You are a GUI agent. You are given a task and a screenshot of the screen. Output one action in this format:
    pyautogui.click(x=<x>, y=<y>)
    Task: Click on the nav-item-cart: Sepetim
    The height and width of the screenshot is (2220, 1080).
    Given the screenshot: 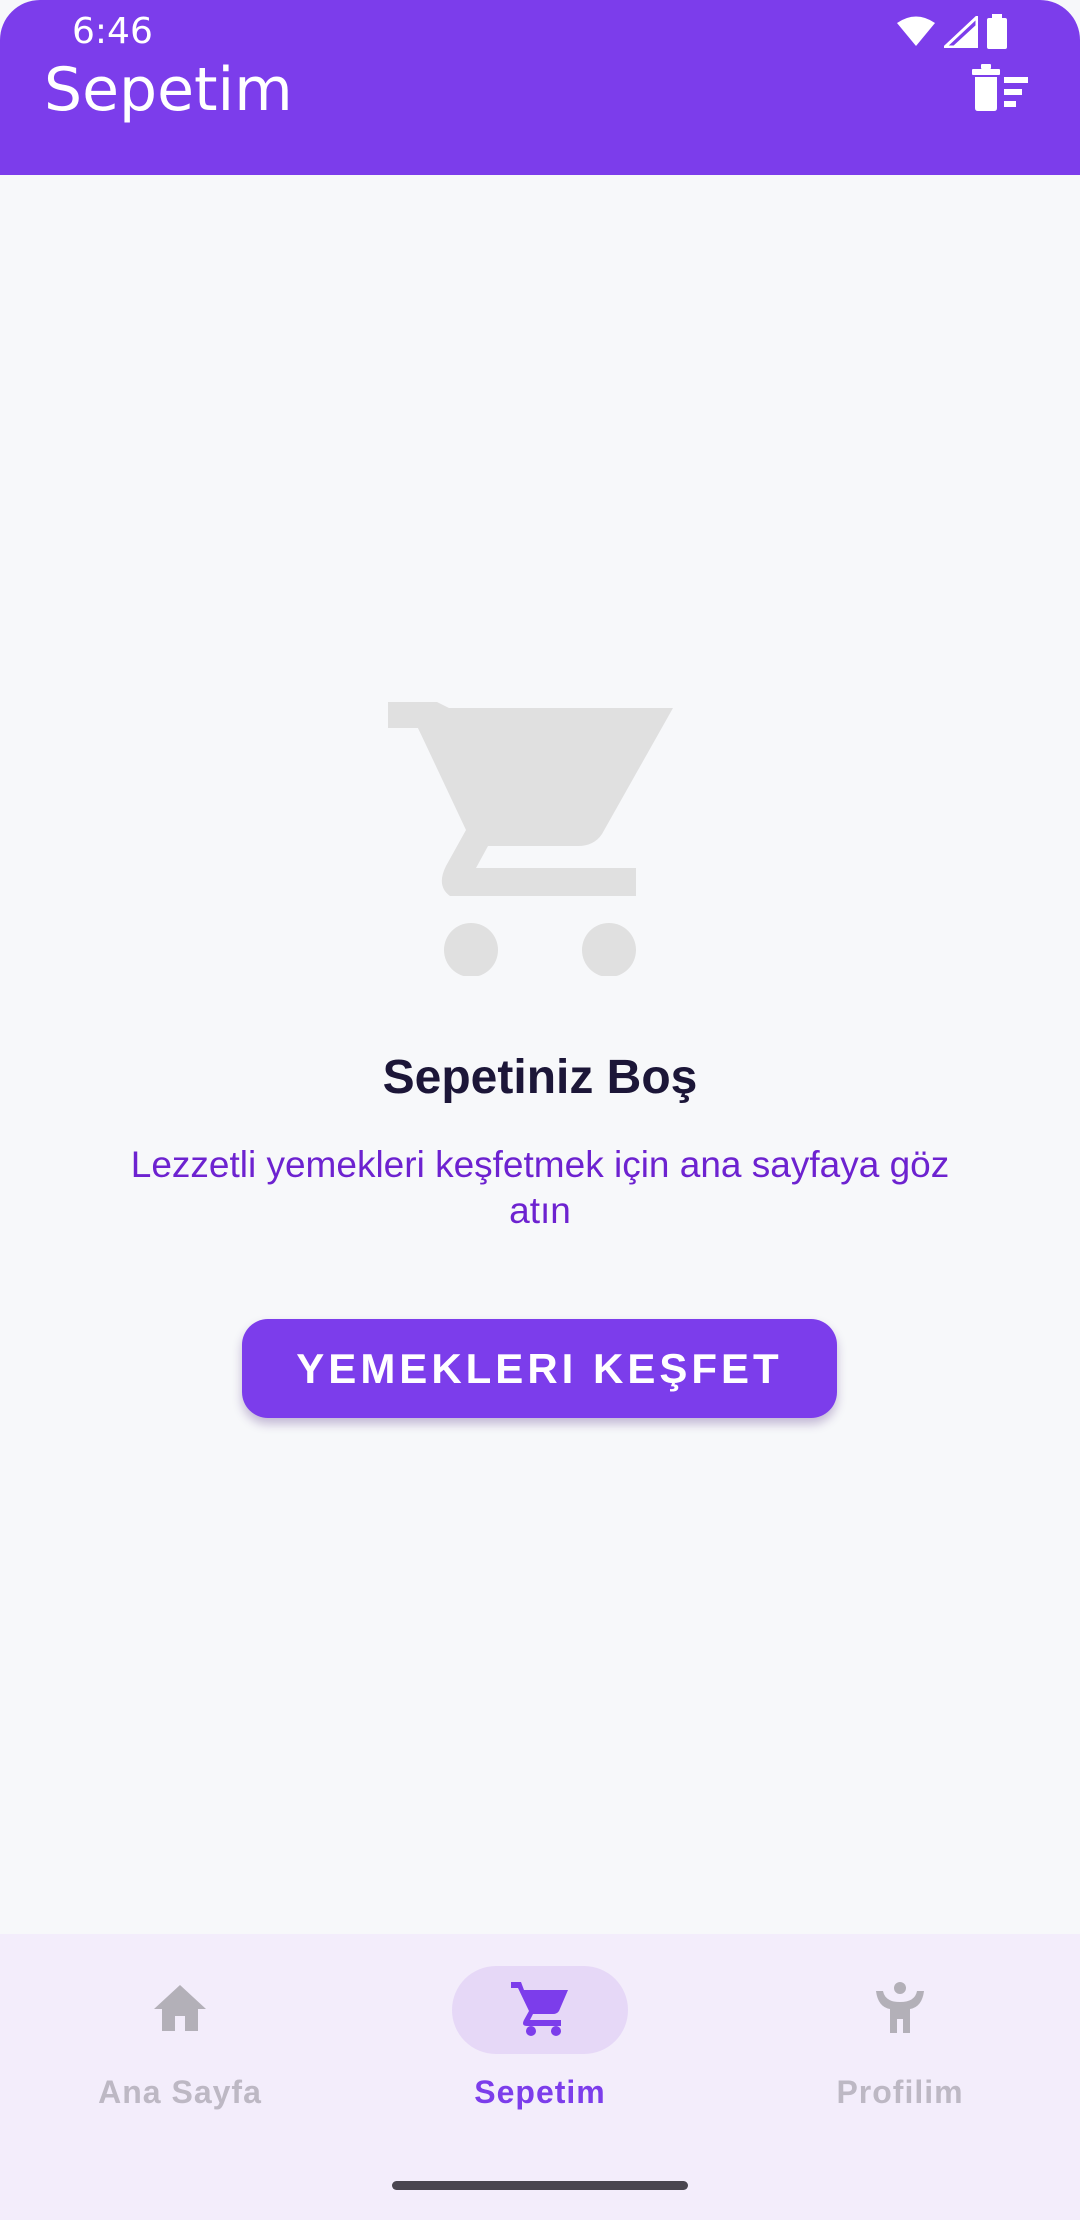 What is the action you would take?
    pyautogui.click(x=540, y=2041)
    